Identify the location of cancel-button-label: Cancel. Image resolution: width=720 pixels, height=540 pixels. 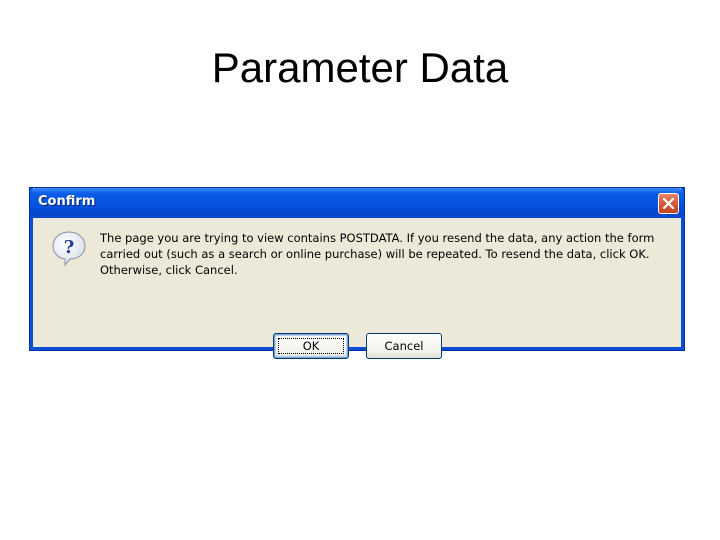
(404, 346).